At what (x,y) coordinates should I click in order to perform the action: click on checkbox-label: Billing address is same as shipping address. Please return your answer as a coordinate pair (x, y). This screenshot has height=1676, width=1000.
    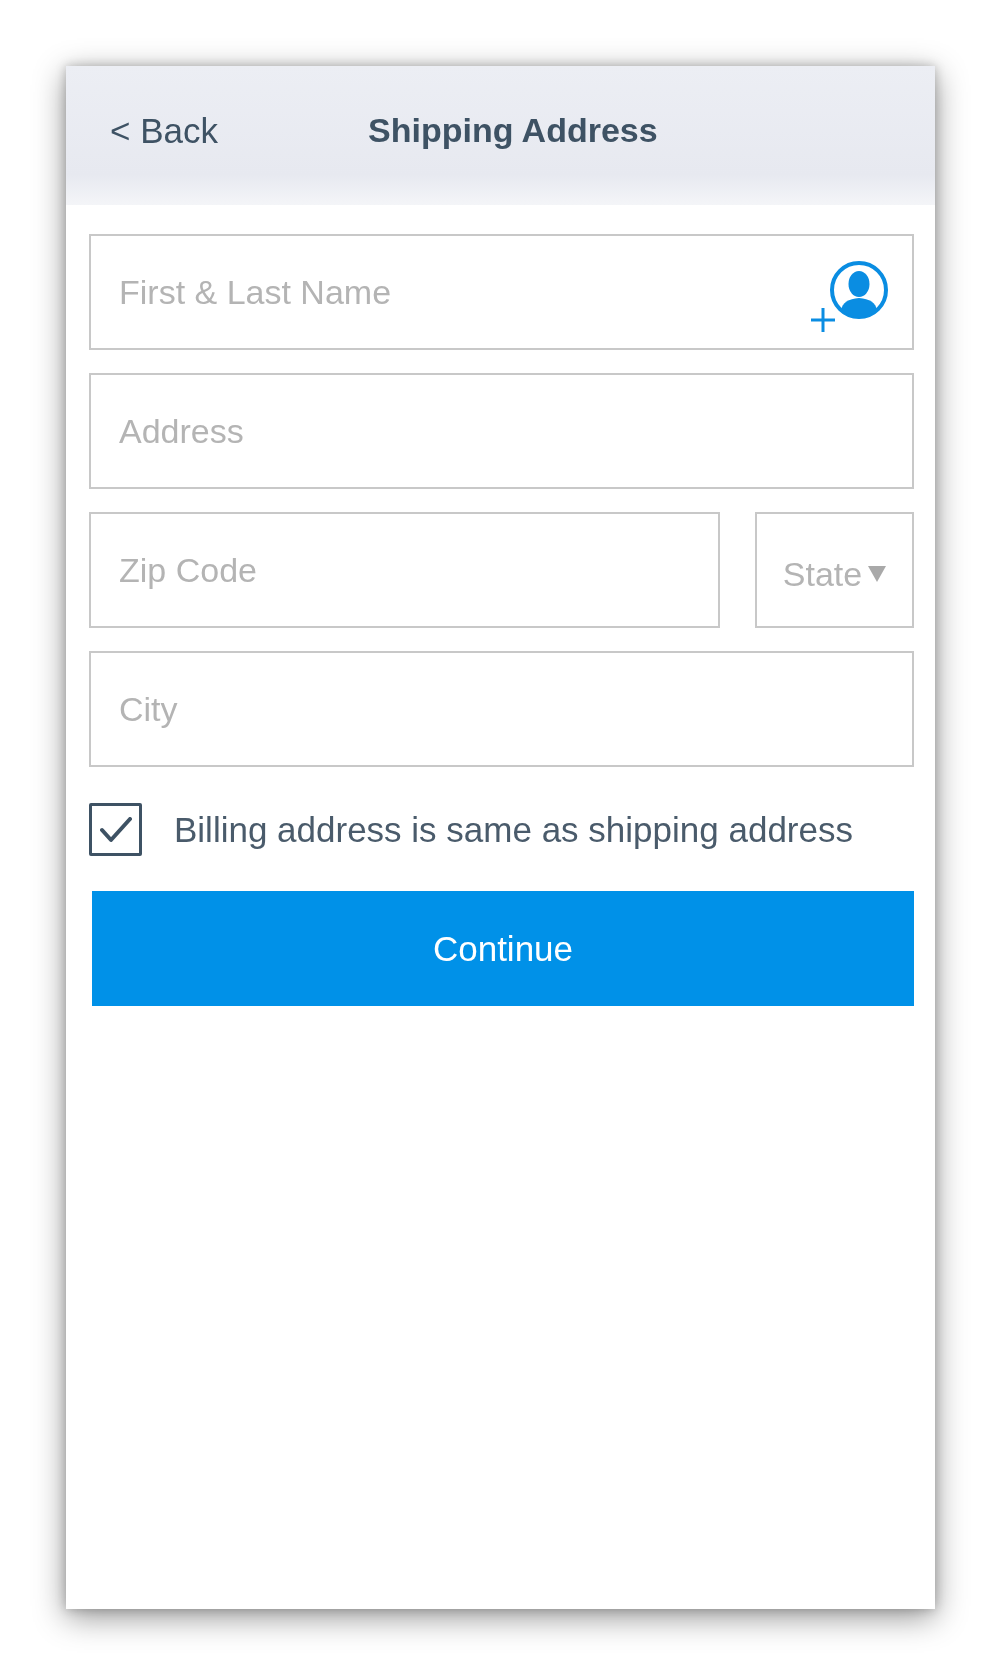
    Looking at the image, I should click on (513, 829).